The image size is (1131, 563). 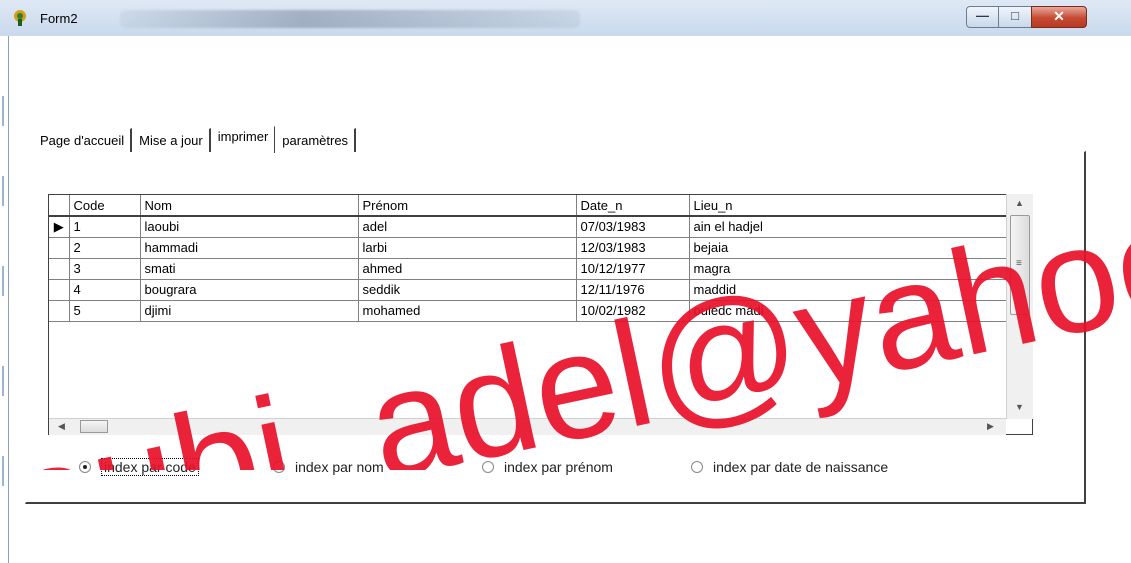 What do you see at coordinates (1019, 407) in the screenshot?
I see `scroll-down-arrow-icon: ▼` at bounding box center [1019, 407].